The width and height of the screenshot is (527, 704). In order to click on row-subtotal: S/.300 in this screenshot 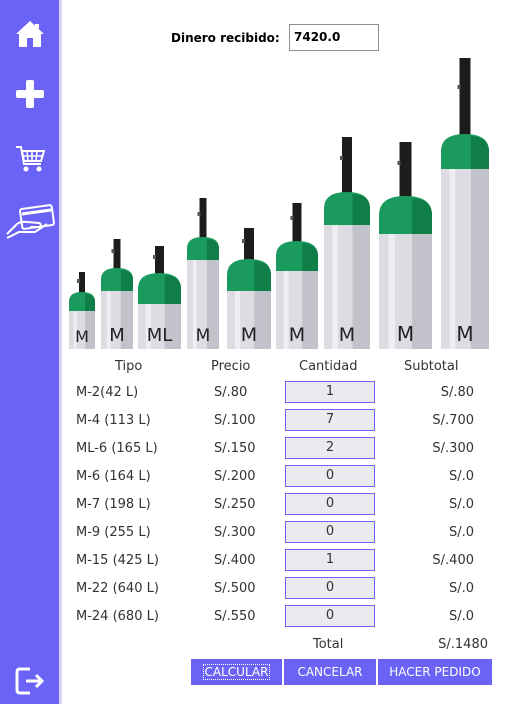, I will do `click(453, 448)`.